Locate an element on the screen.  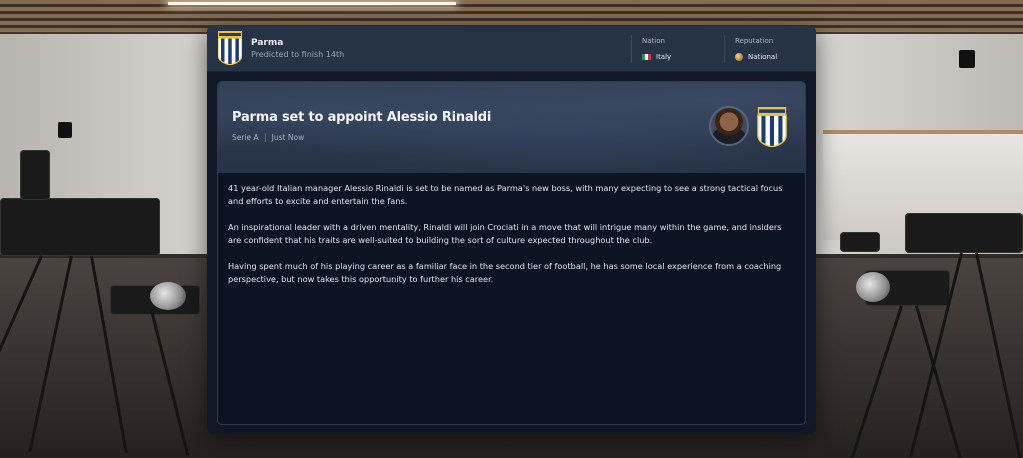
reputation-globe-icon is located at coordinates (739, 57).